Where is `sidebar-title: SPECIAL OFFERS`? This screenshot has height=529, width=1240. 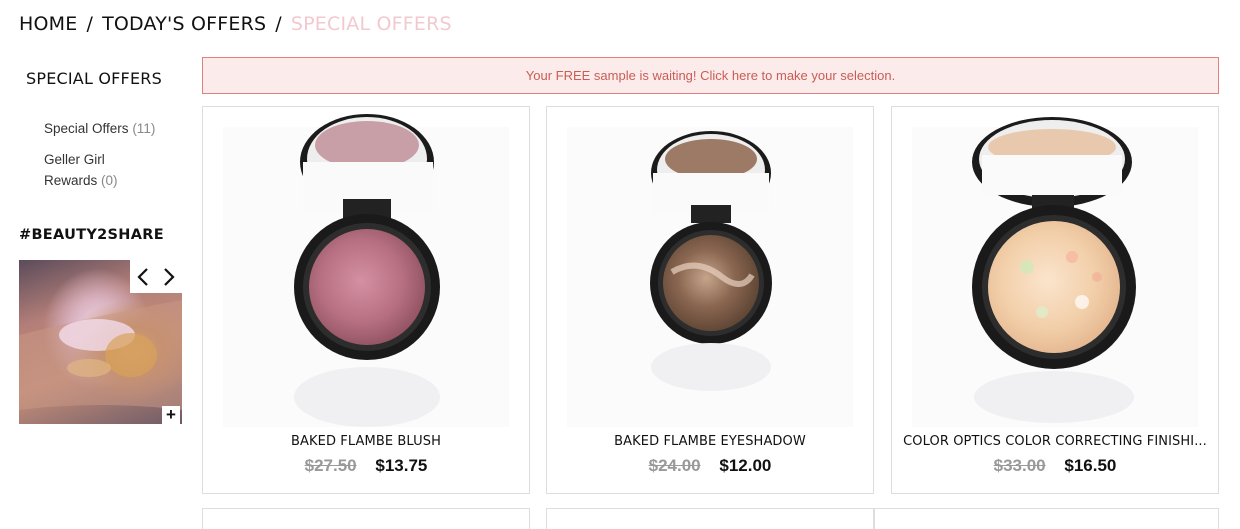
sidebar-title: SPECIAL OFFERS is located at coordinates (94, 78).